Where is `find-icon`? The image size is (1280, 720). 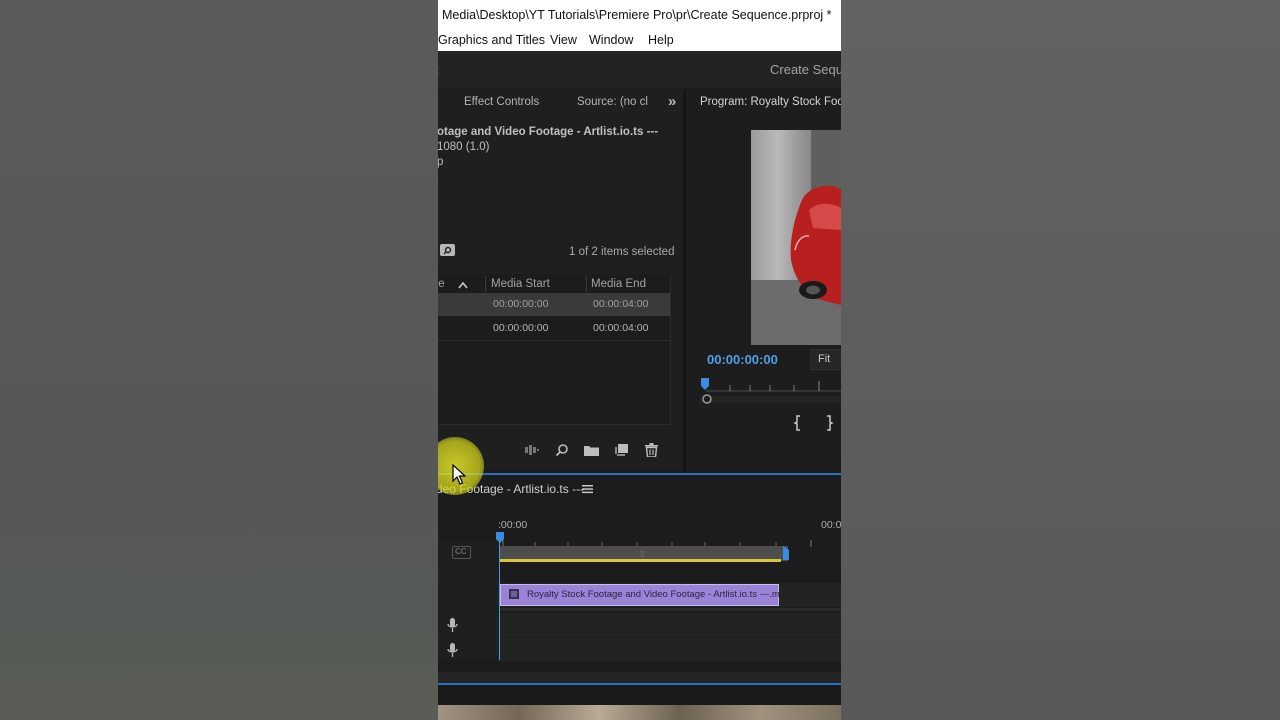 find-icon is located at coordinates (562, 450).